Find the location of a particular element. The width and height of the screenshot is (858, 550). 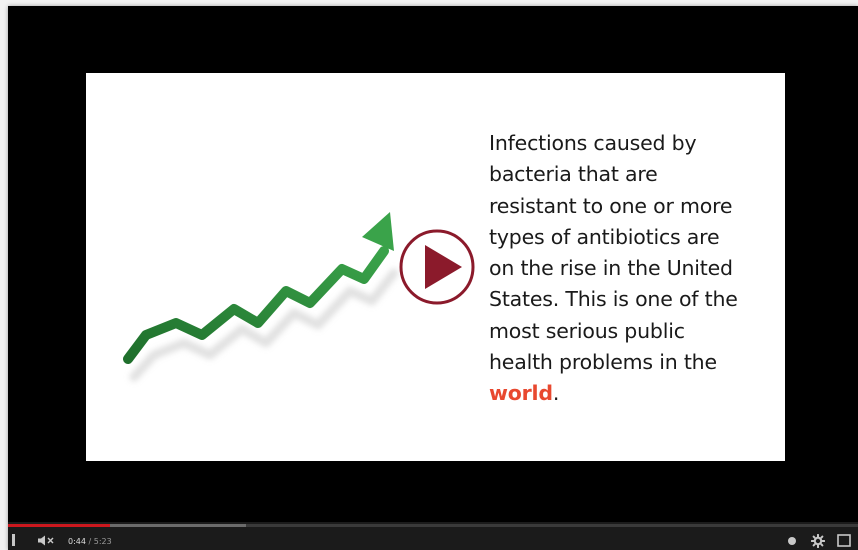

arrow-line is located at coordinates (256, 305).